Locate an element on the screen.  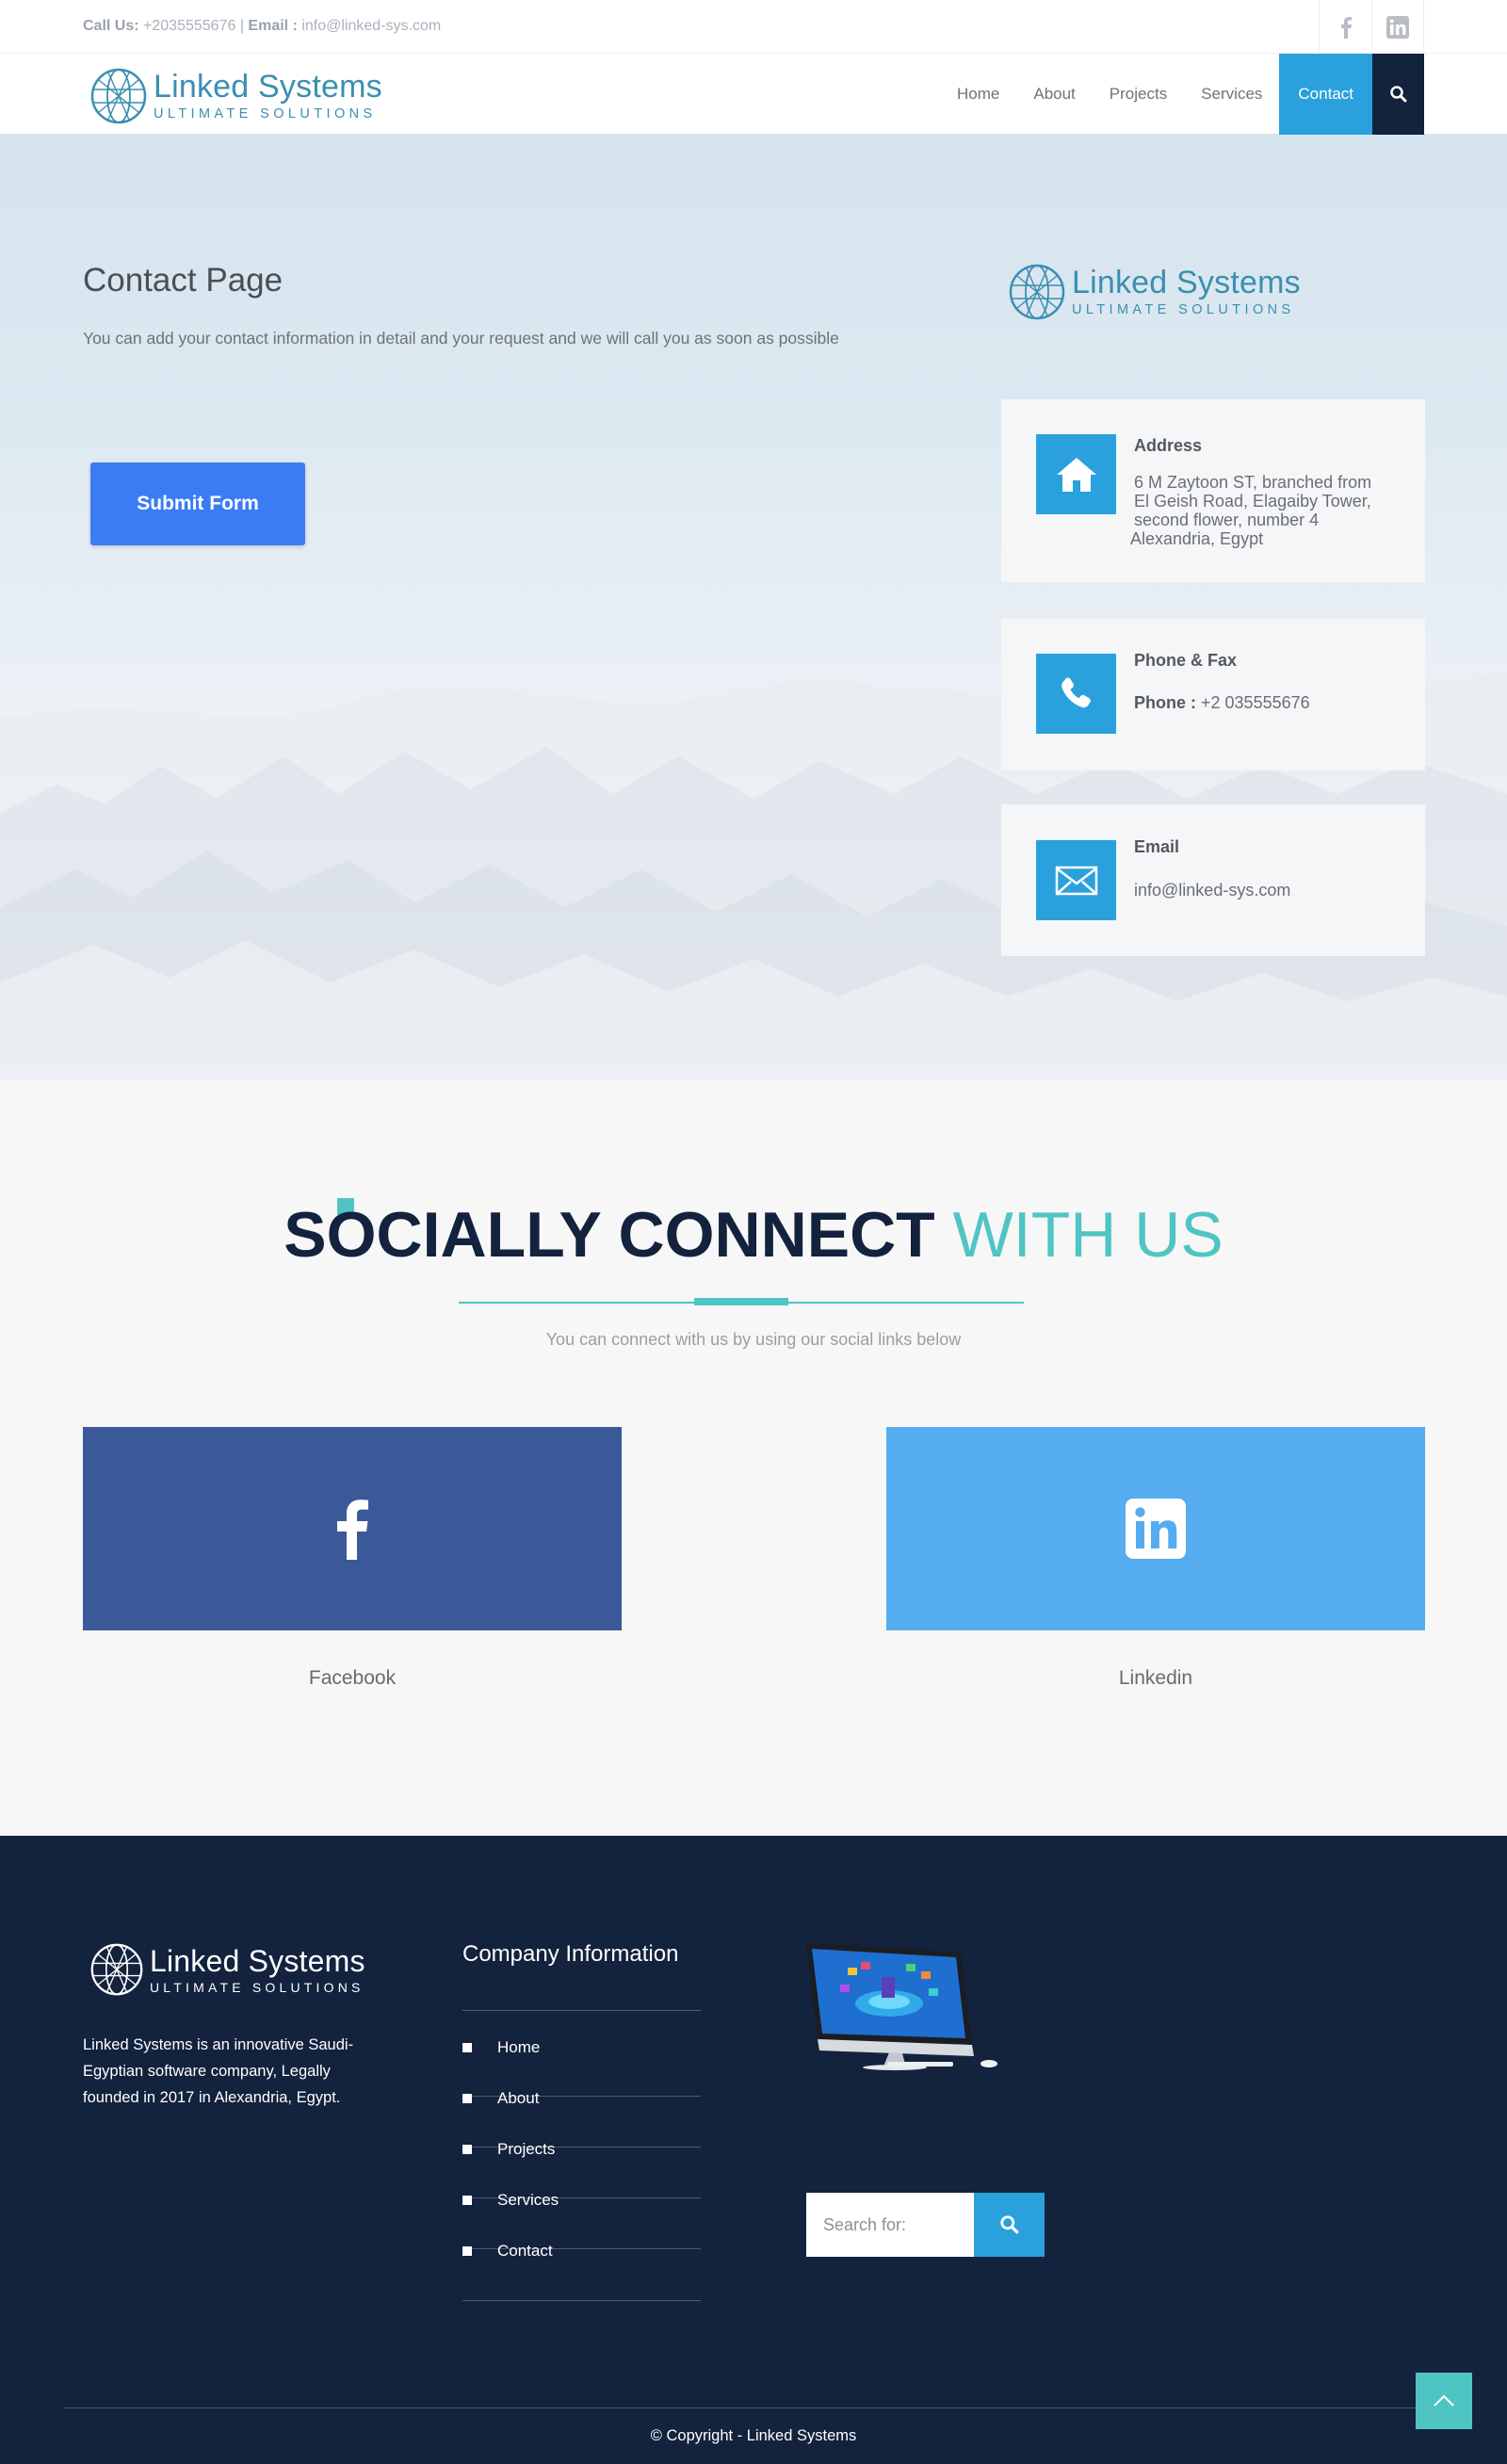
phone-icon-box is located at coordinates (1076, 694).